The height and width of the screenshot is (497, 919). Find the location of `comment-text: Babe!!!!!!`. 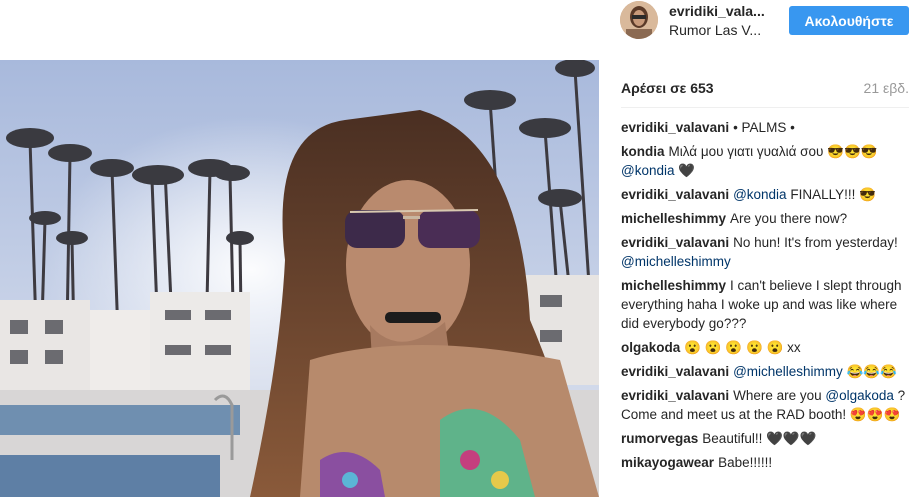

comment-text: Babe!!!!!! is located at coordinates (745, 462).